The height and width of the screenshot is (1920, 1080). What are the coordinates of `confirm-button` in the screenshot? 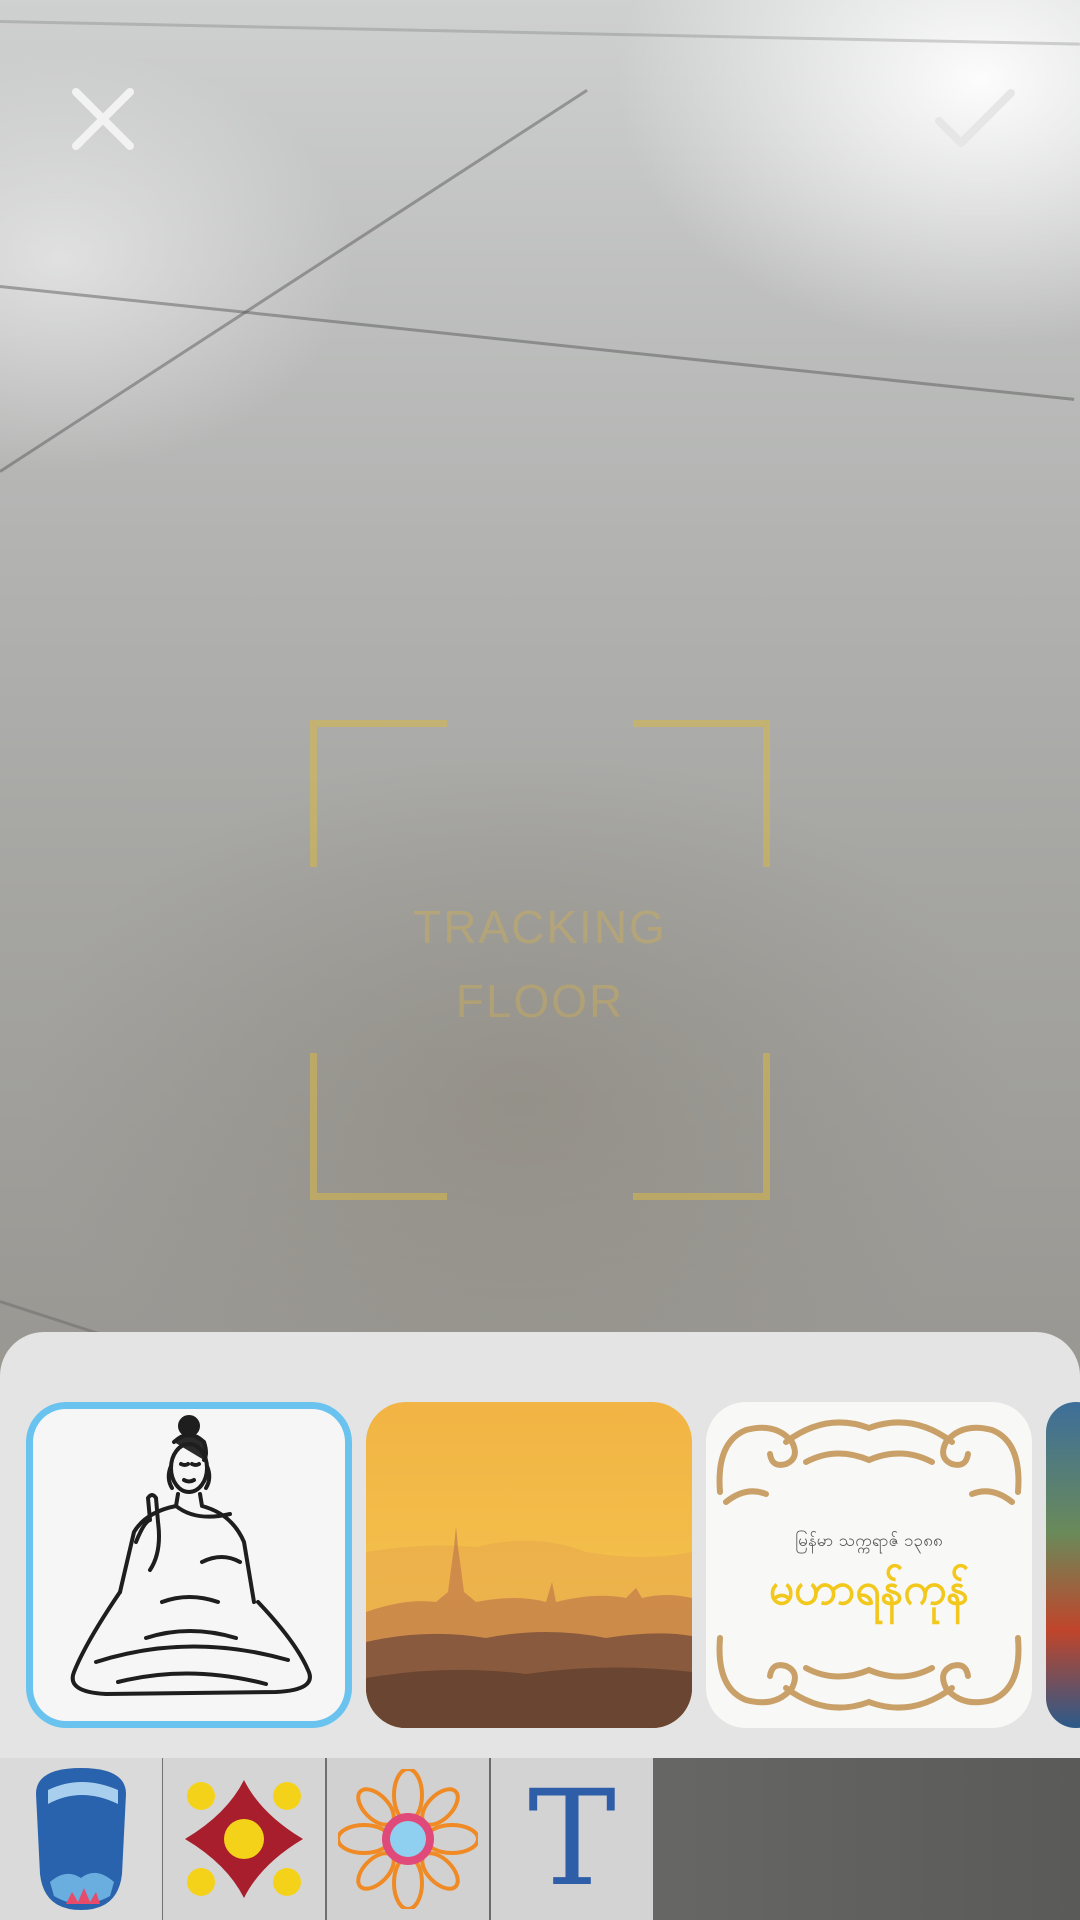 It's located at (975, 119).